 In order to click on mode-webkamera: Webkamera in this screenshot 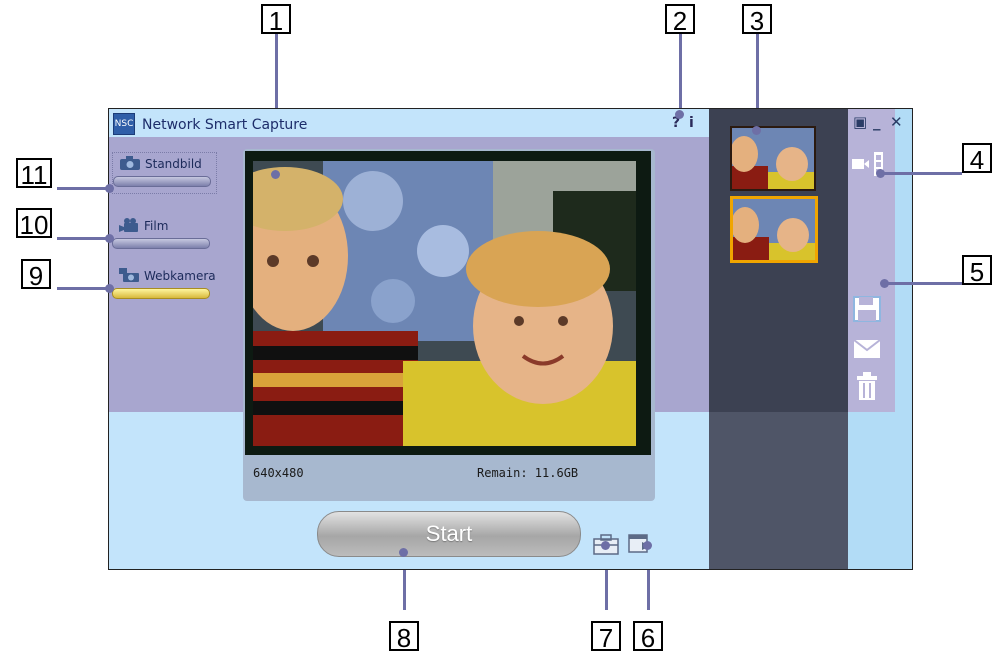, I will do `click(164, 285)`.